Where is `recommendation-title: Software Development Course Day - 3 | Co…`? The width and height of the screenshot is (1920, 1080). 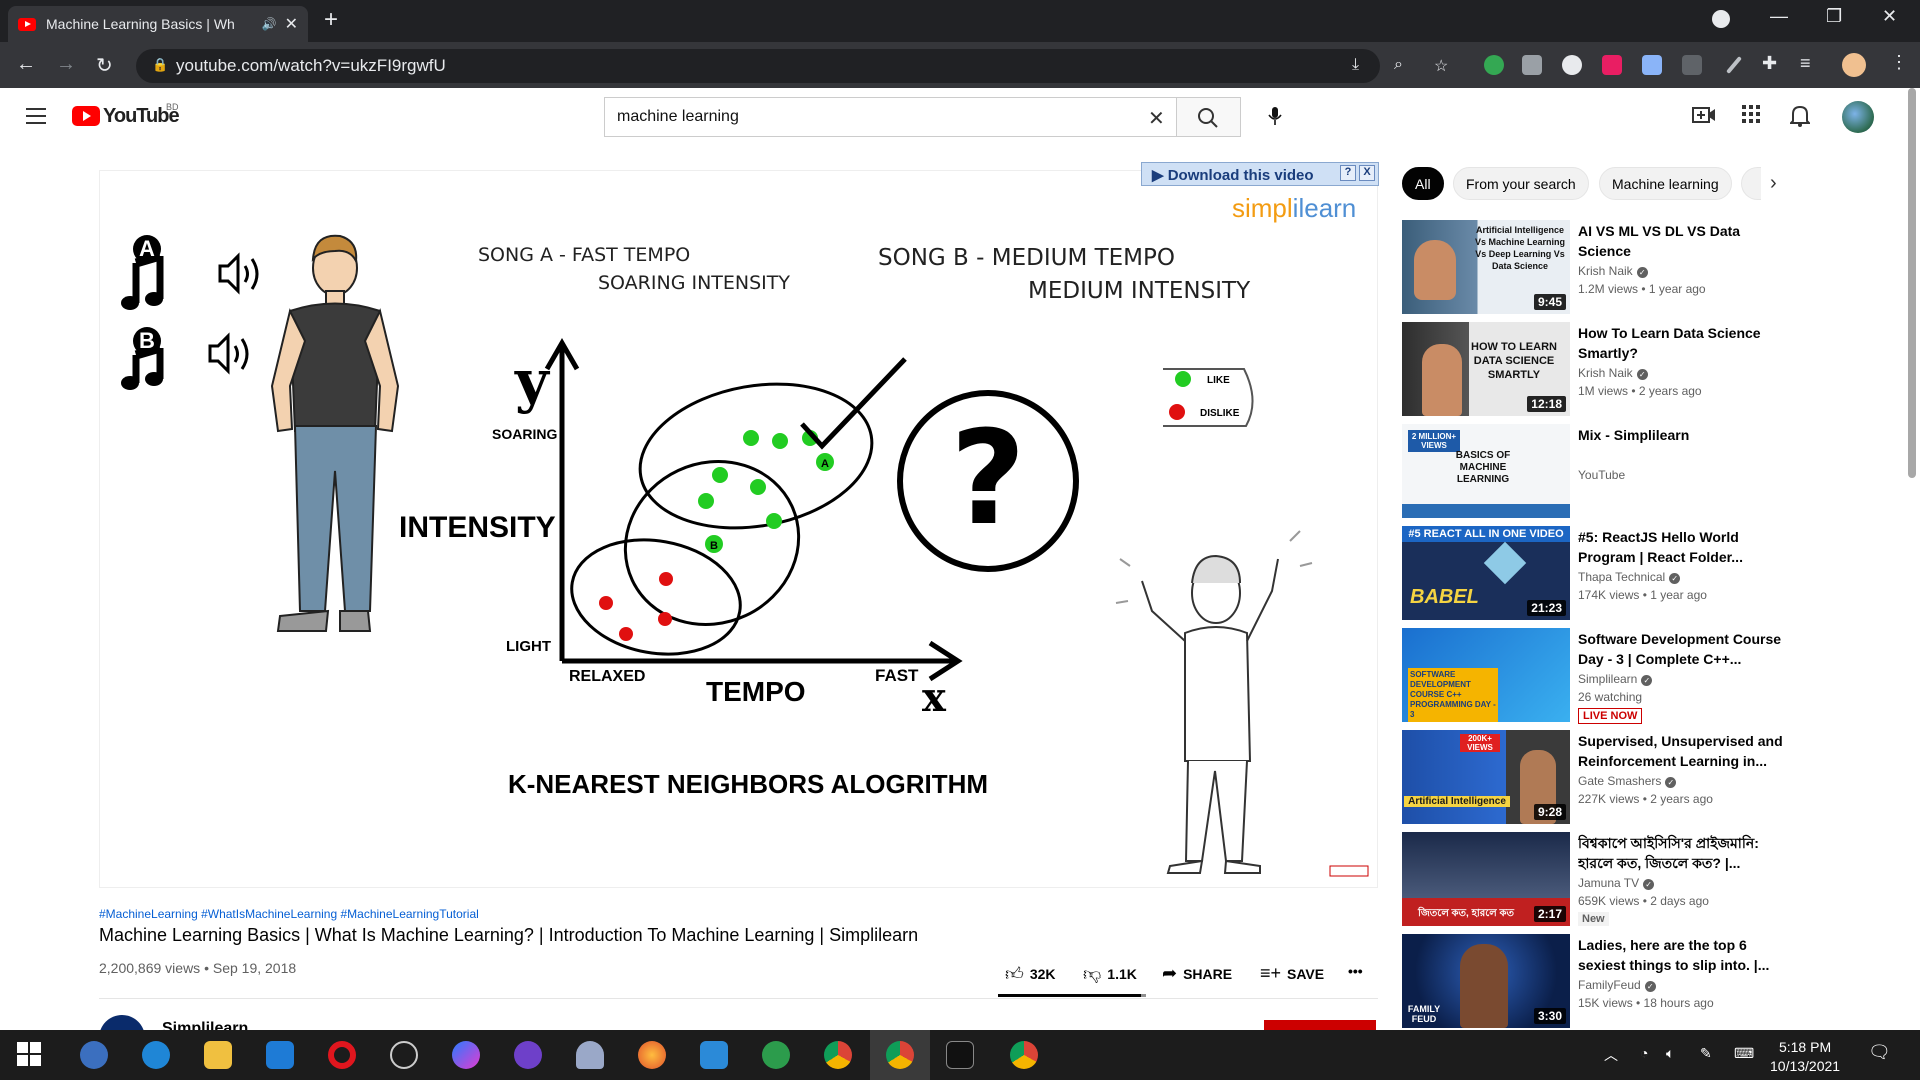
recommendation-title: Software Development Course Day - 3 | Co… is located at coordinates (1684, 649).